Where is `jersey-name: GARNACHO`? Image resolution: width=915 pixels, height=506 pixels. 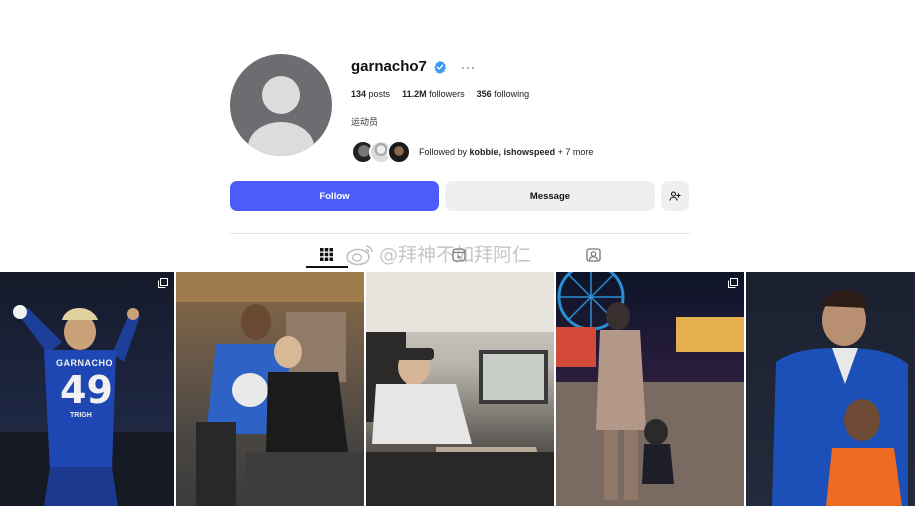 jersey-name: GARNACHO is located at coordinates (84, 363).